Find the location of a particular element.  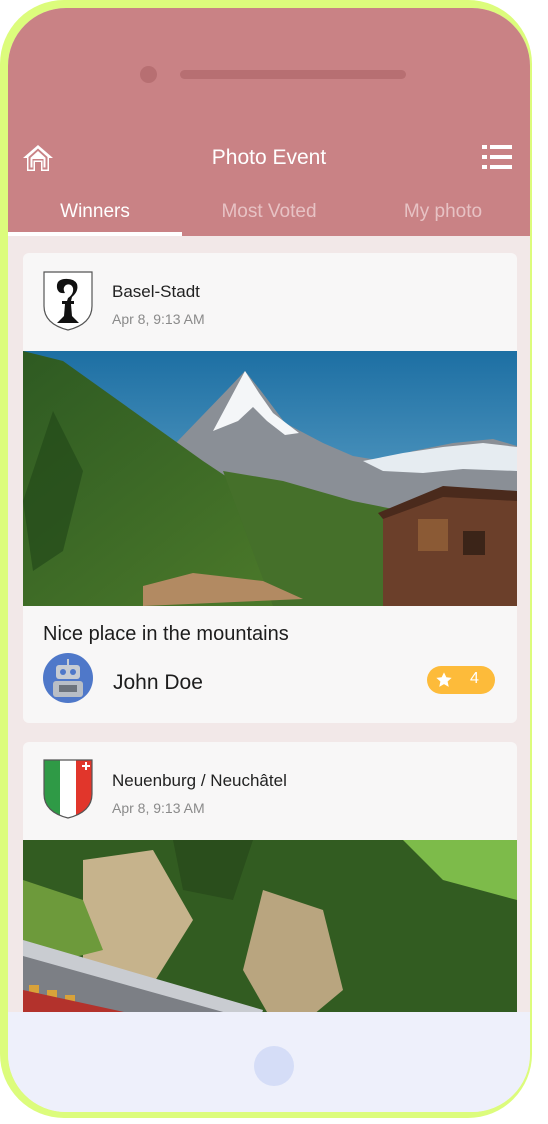

tab-bar: Winners Most Voted My photo is located at coordinates (269, 217).